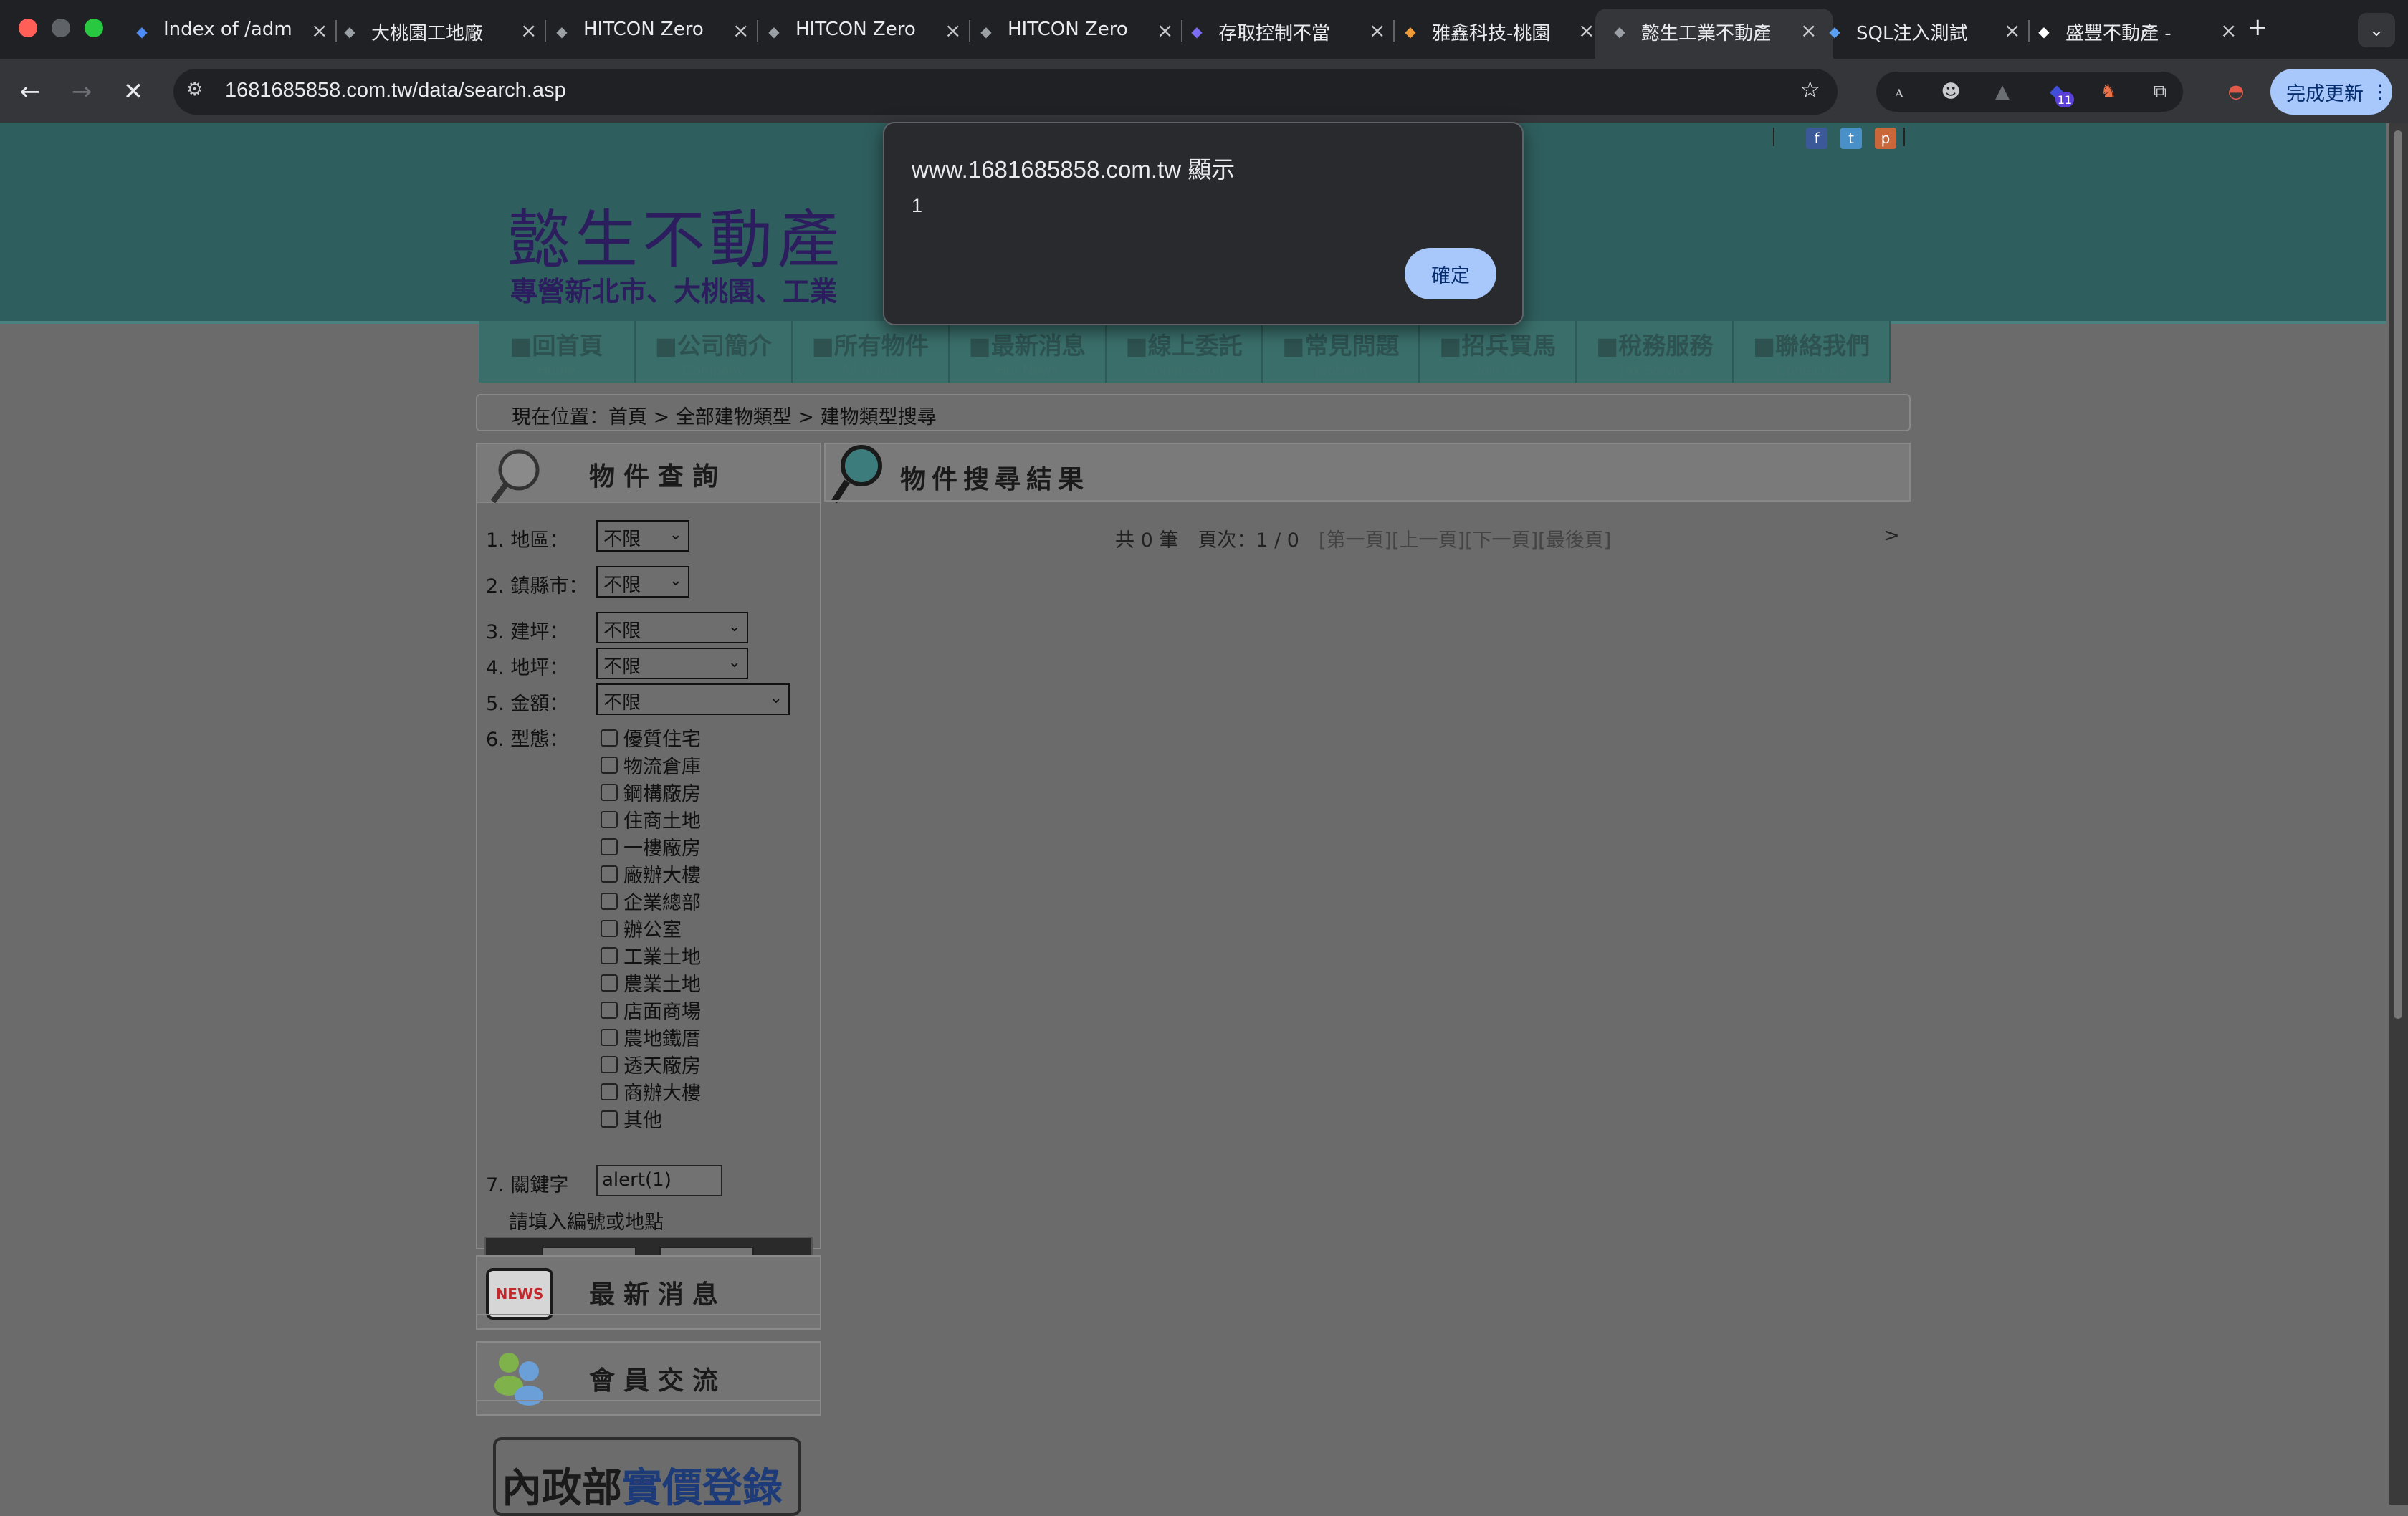 The width and height of the screenshot is (2408, 1516). I want to click on scrollbar-thumb, so click(2398, 574).